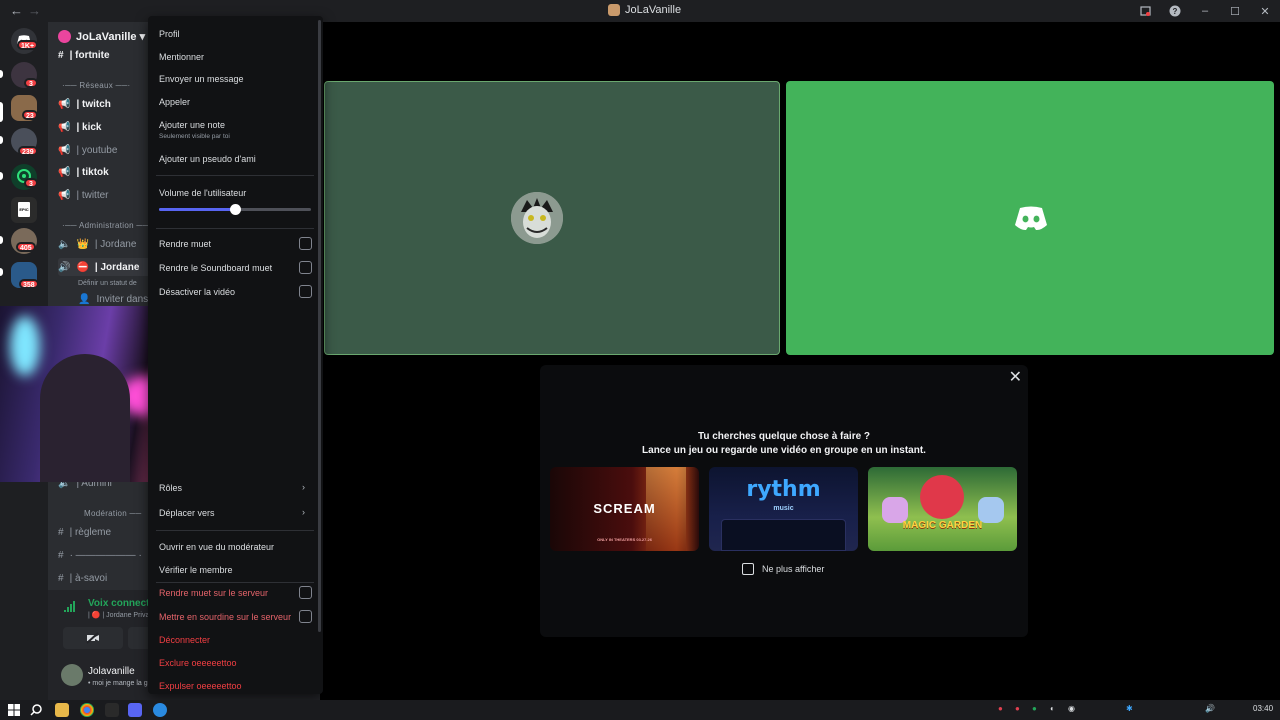 The image size is (1280, 720). I want to click on card-subtitle: music, so click(783, 508).